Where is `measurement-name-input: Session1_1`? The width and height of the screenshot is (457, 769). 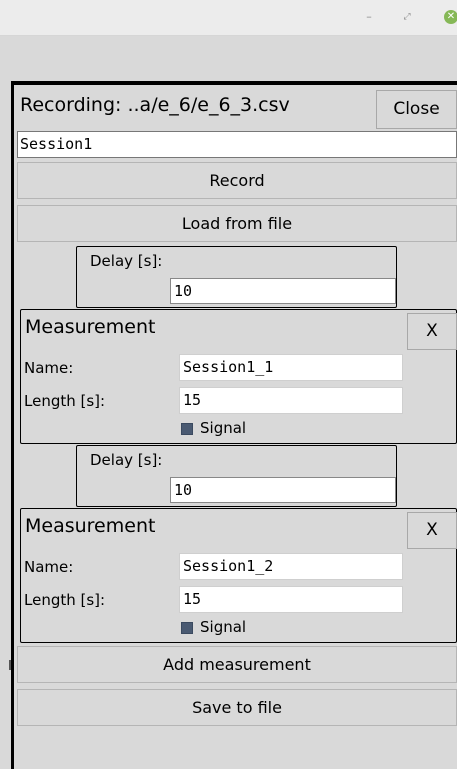 measurement-name-input: Session1_1 is located at coordinates (291, 367).